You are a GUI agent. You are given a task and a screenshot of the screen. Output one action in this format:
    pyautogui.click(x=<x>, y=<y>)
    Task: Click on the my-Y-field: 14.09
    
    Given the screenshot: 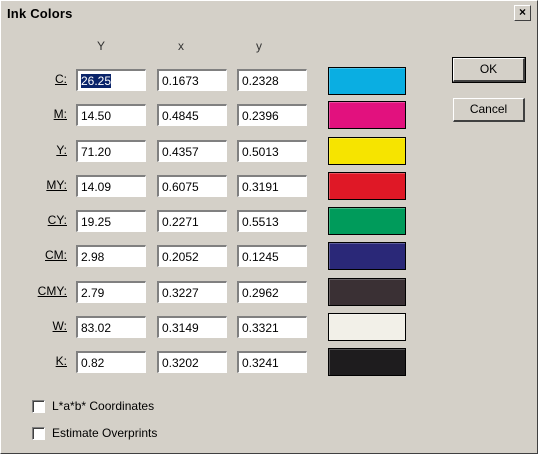 What is the action you would take?
    pyautogui.click(x=111, y=186)
    